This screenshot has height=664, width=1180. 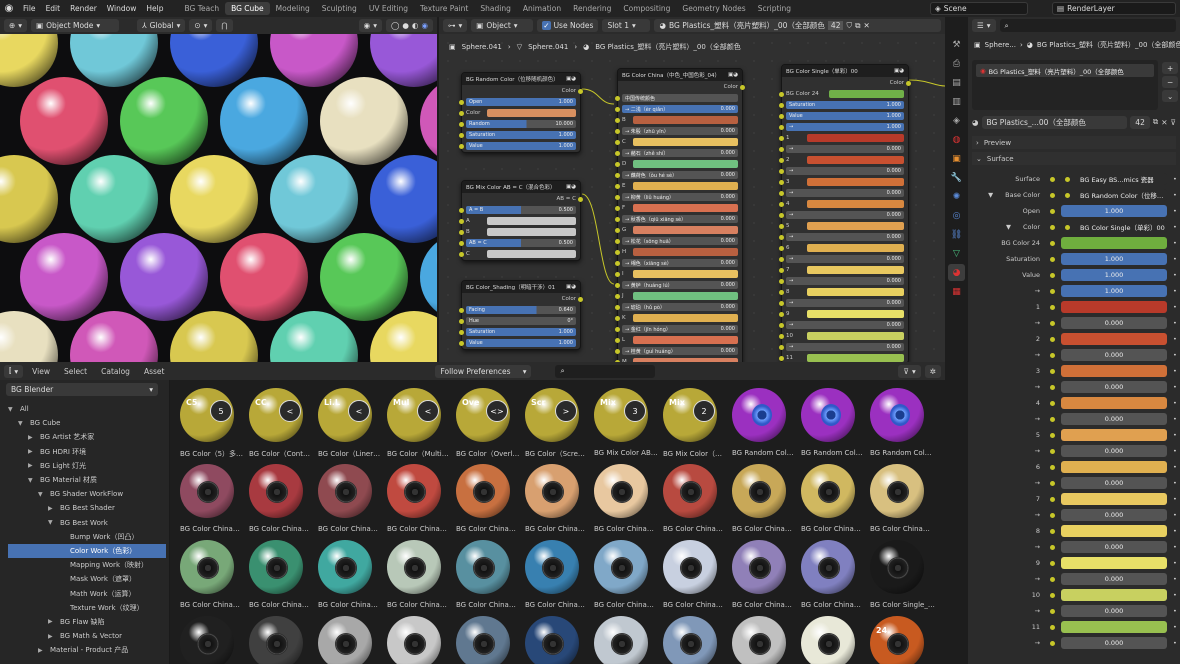 What do you see at coordinates (84, 608) in the screenshot?
I see `catalog-item: Texture Work（纹理）` at bounding box center [84, 608].